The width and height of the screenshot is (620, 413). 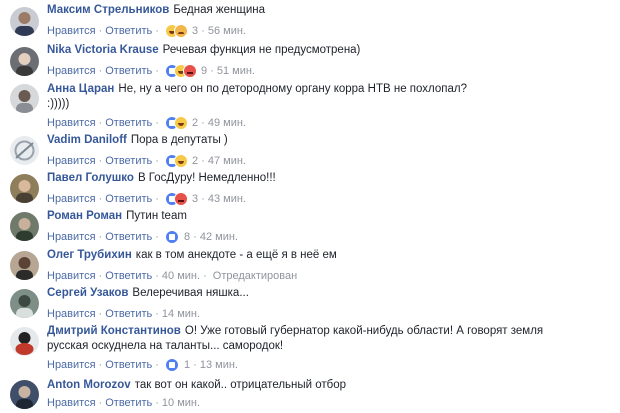 I want to click on comment-time: 47 мин., so click(x=227, y=161).